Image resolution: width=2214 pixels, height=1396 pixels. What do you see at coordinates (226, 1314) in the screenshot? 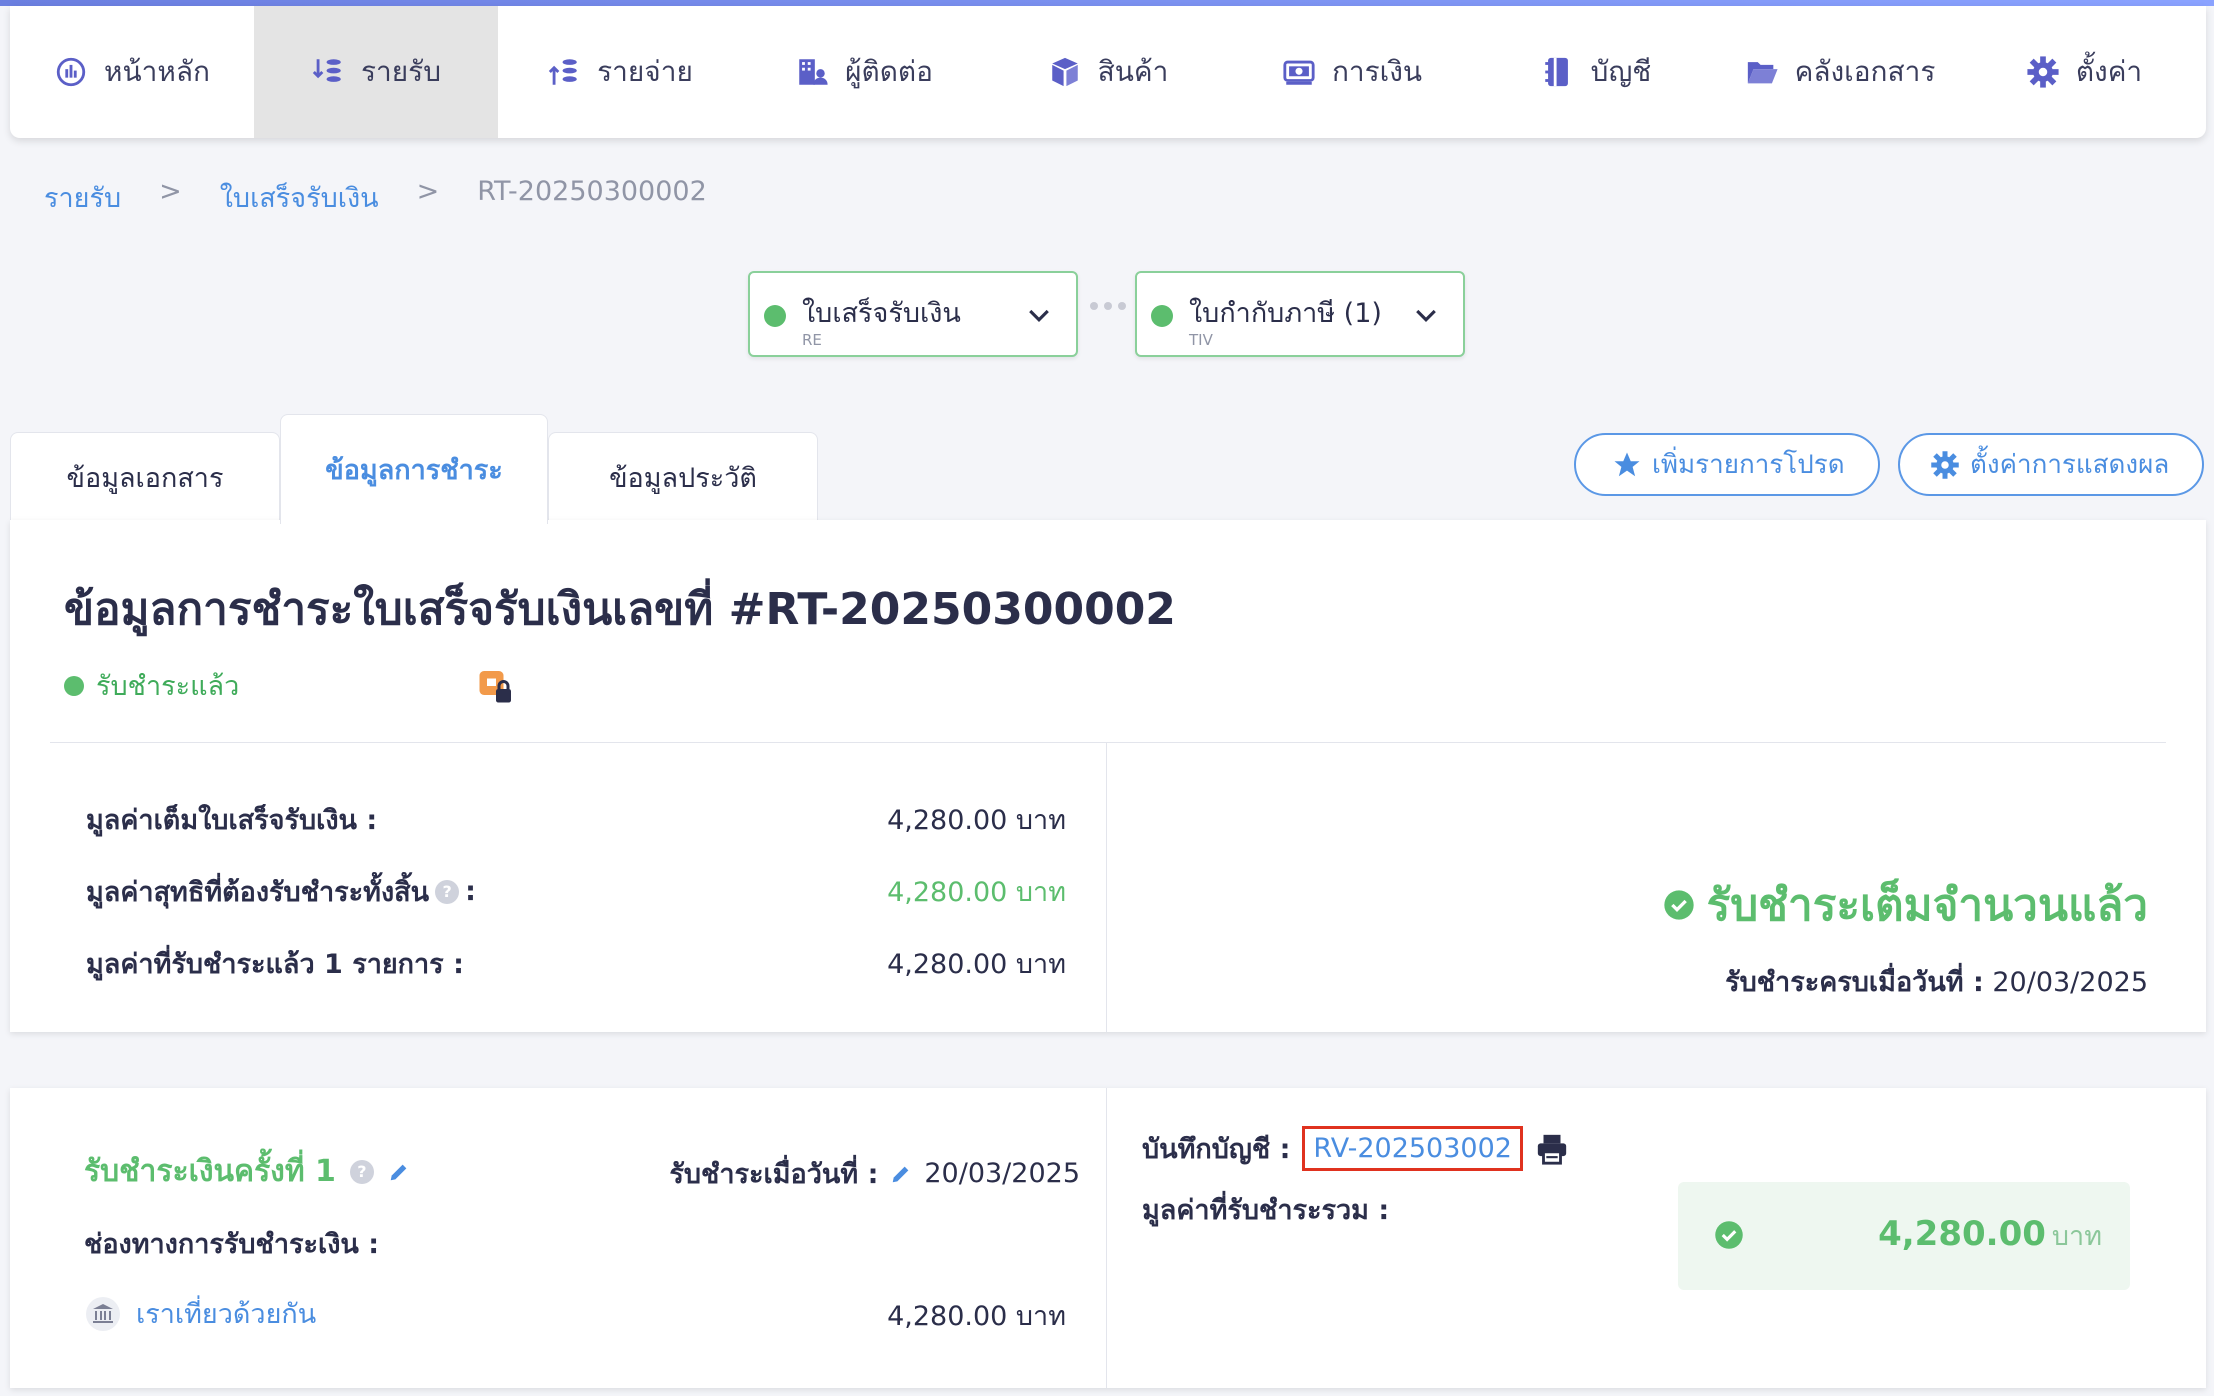
I see `payment-channel-name: เราเที่ยวด้วยกัน` at bounding box center [226, 1314].